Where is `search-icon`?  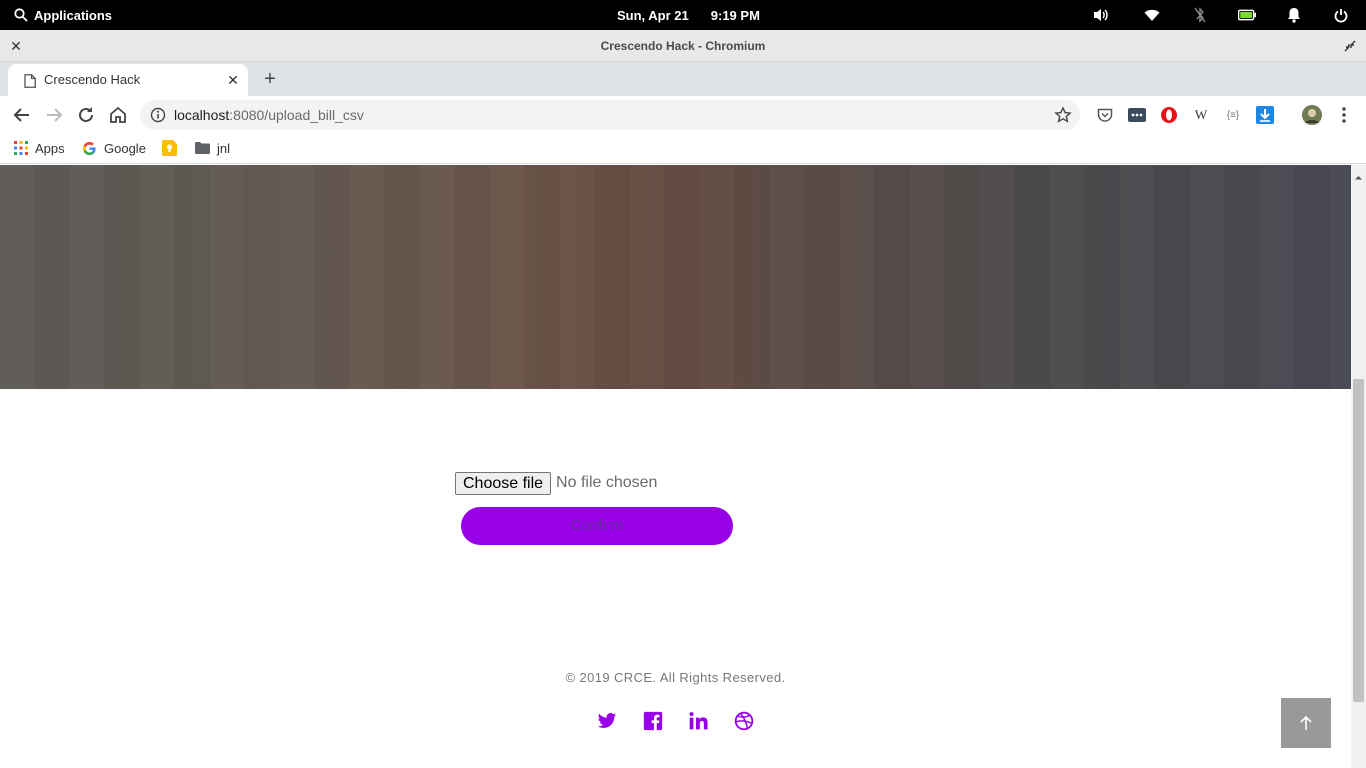
search-icon is located at coordinates (21, 15).